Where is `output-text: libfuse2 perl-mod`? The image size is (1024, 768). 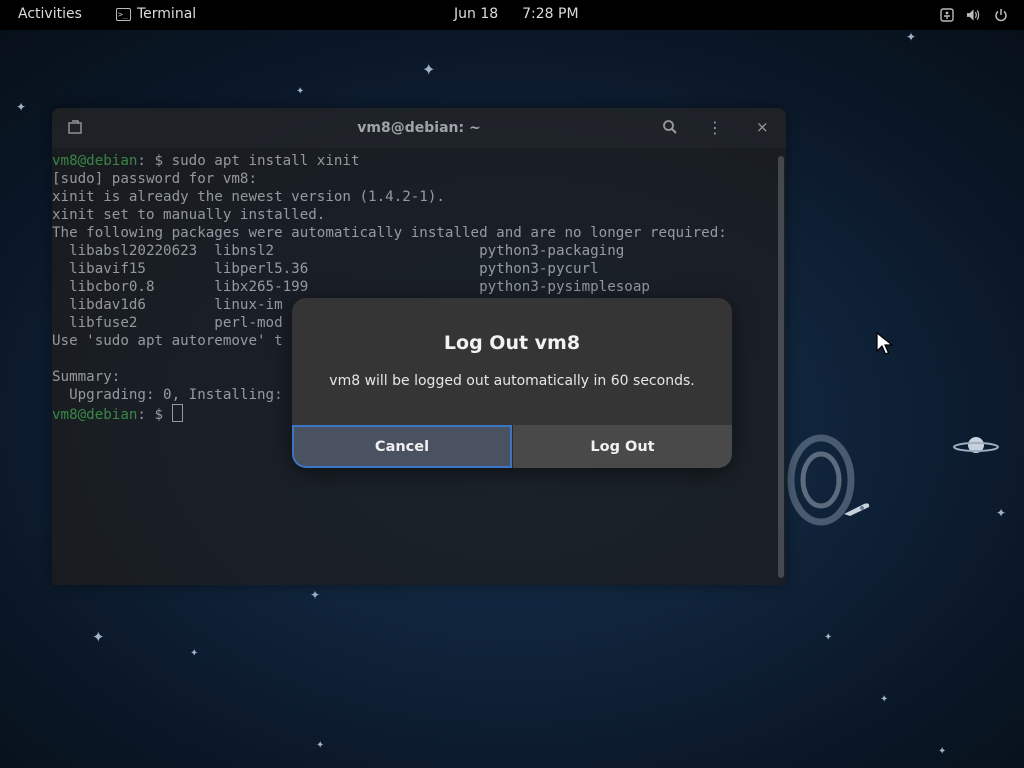 output-text: libfuse2 perl-mod is located at coordinates (167, 323).